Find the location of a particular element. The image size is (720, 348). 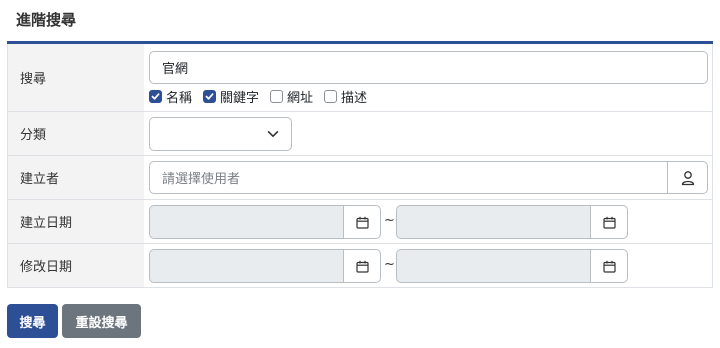

modified-date-start is located at coordinates (265, 266).